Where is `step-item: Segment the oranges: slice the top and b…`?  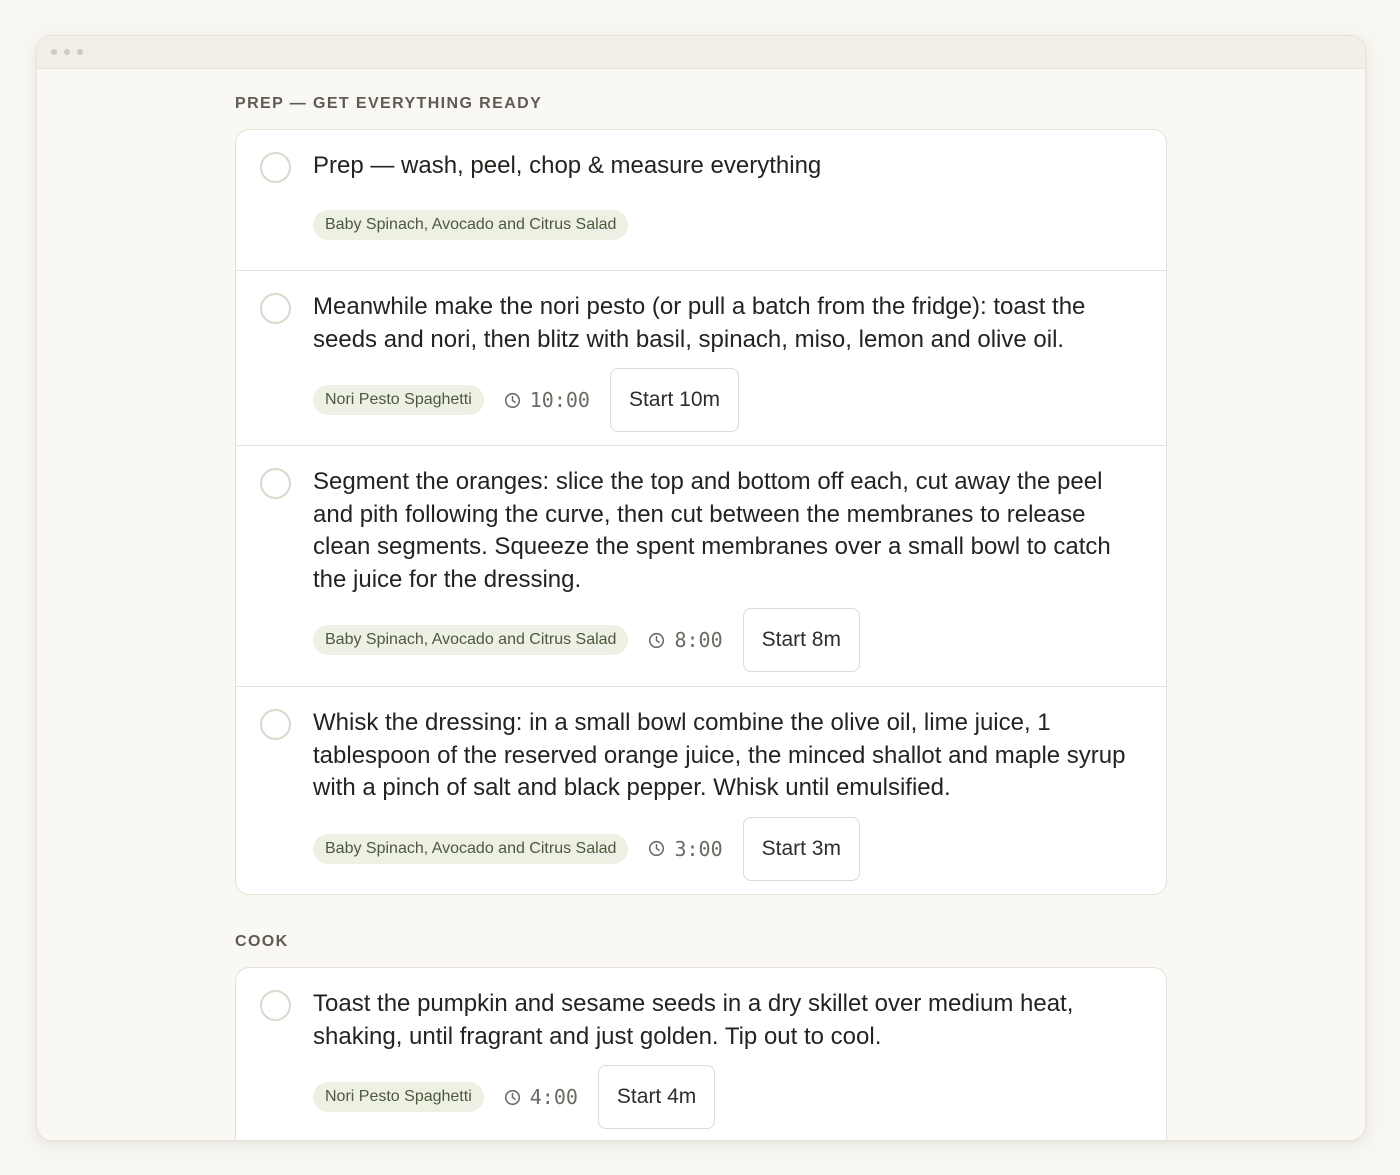
step-item: Segment the oranges: slice the top and b… is located at coordinates (701, 566).